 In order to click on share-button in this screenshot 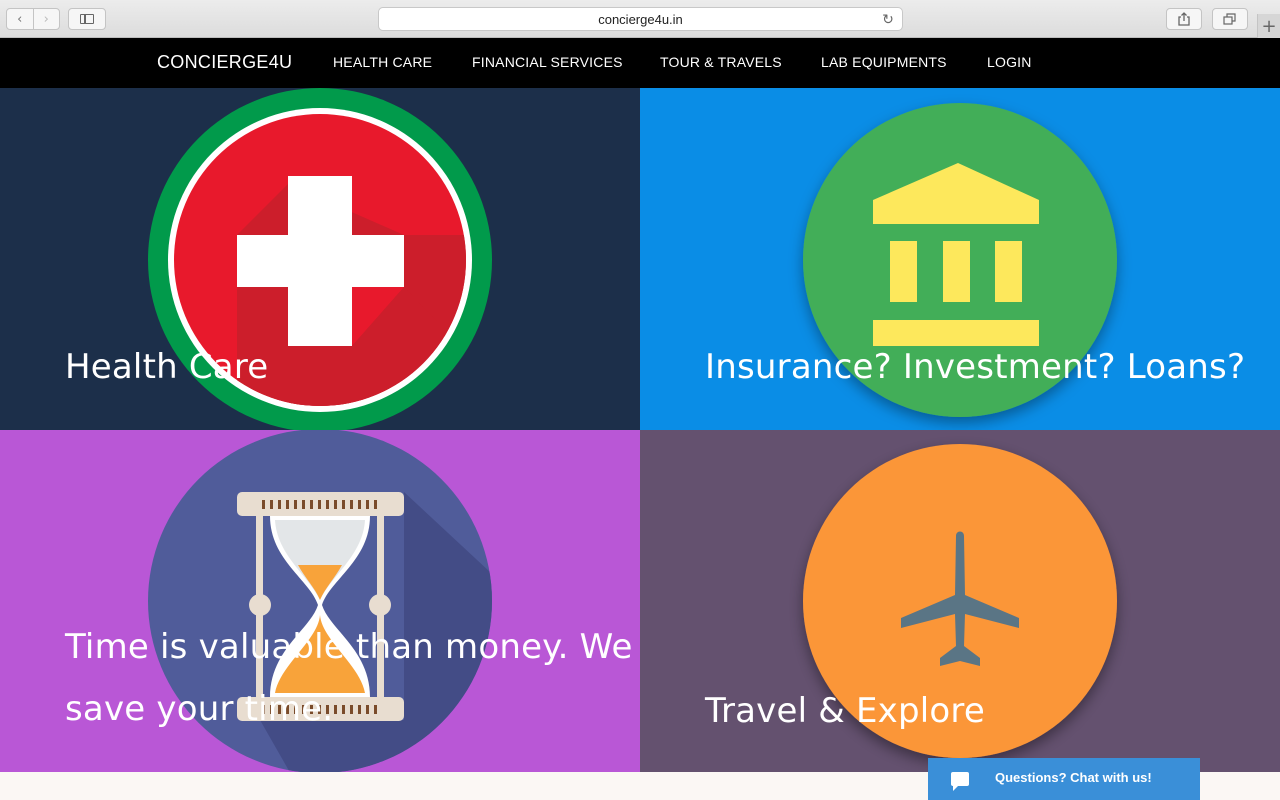, I will do `click(1184, 19)`.